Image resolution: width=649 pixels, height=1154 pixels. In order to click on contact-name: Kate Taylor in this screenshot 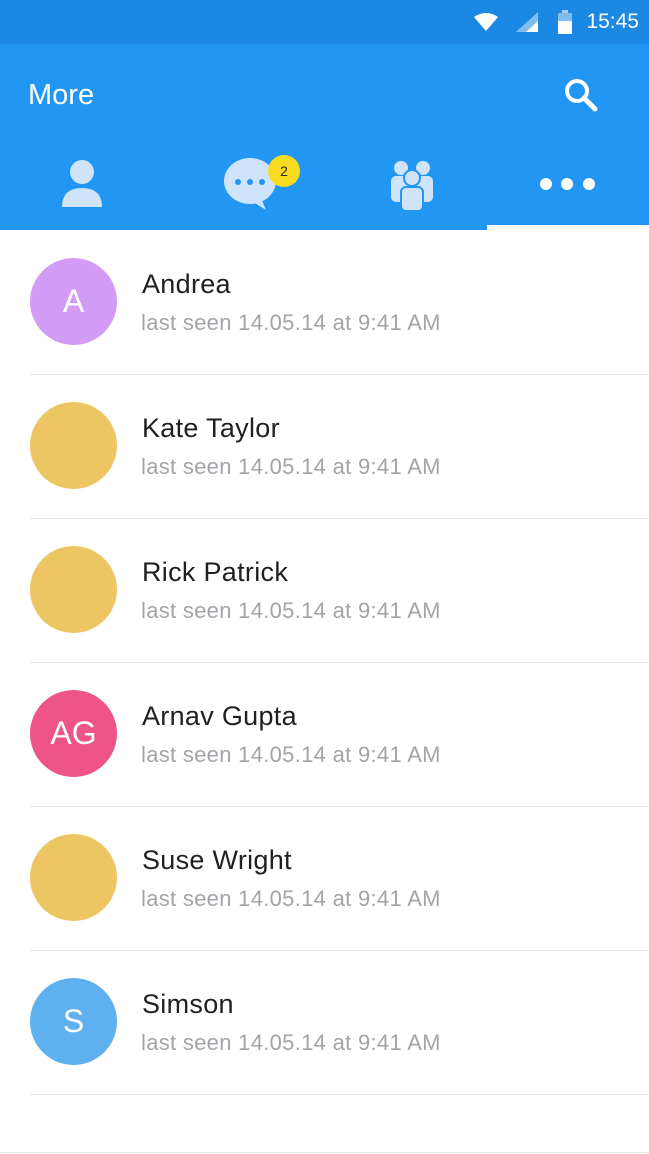, I will do `click(211, 428)`.